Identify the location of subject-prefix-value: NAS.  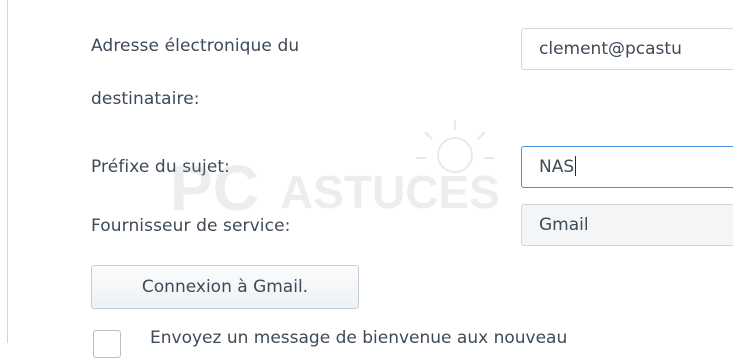
(557, 167).